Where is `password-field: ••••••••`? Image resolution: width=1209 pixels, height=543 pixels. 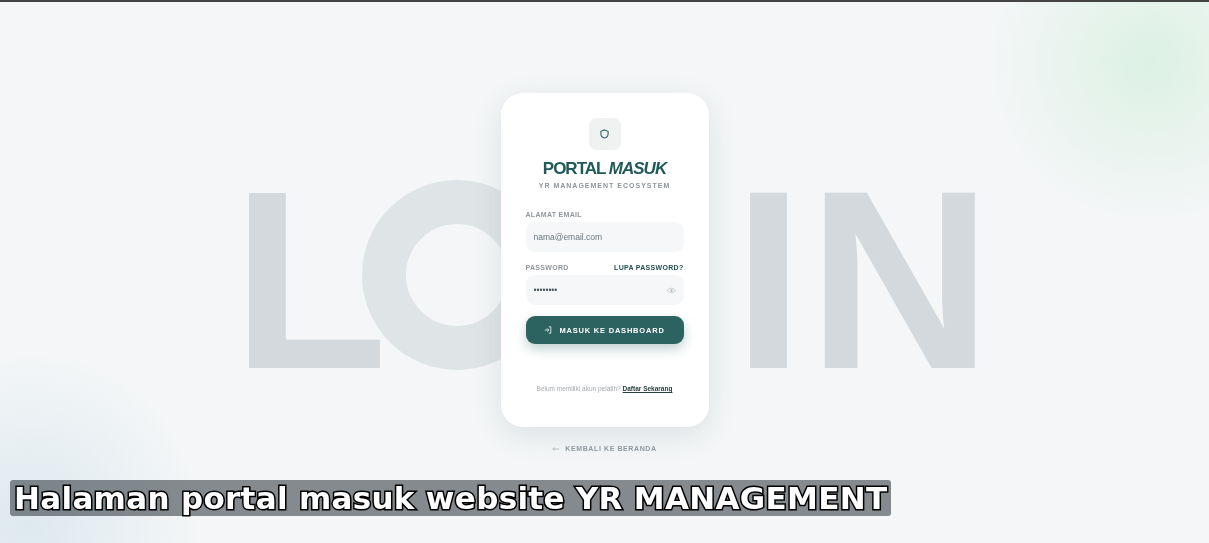 password-field: •••••••• is located at coordinates (604, 290).